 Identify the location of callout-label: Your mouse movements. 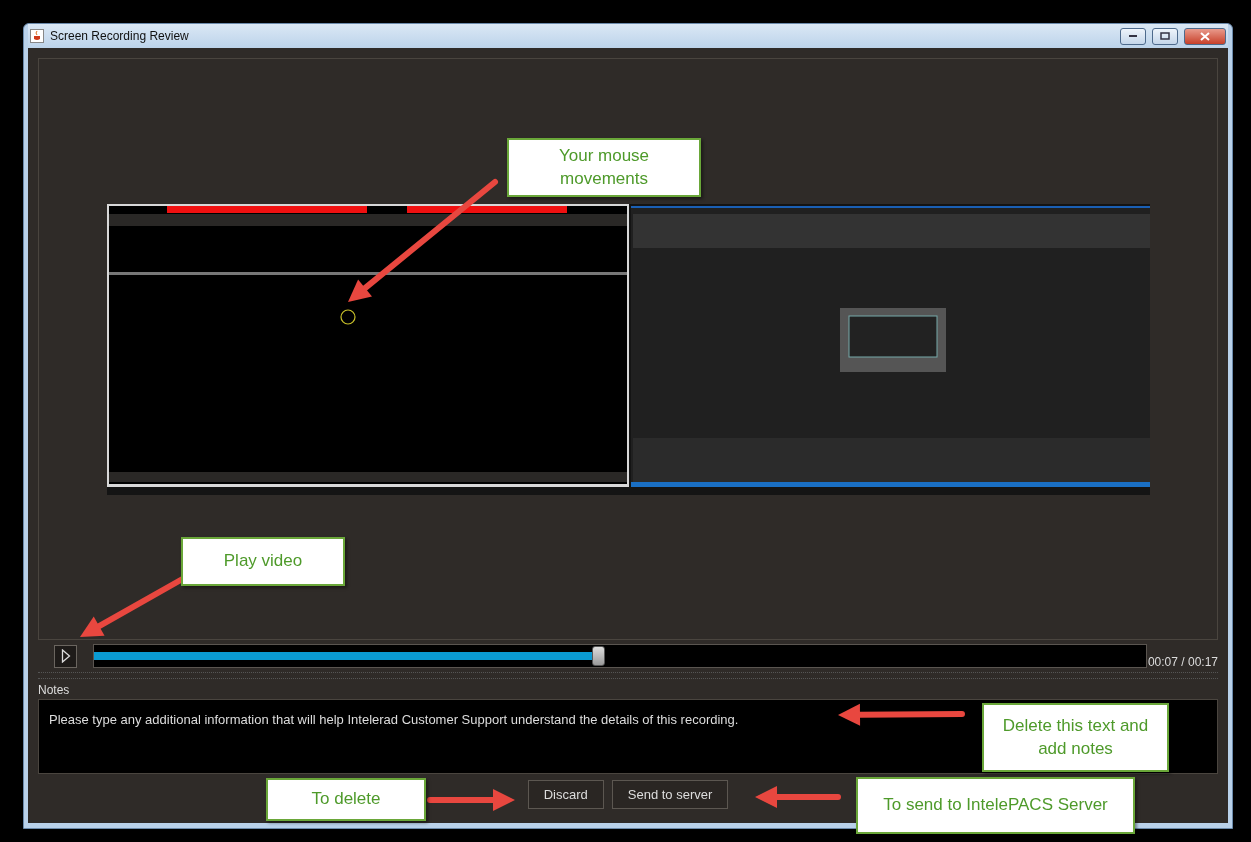
(604, 167).